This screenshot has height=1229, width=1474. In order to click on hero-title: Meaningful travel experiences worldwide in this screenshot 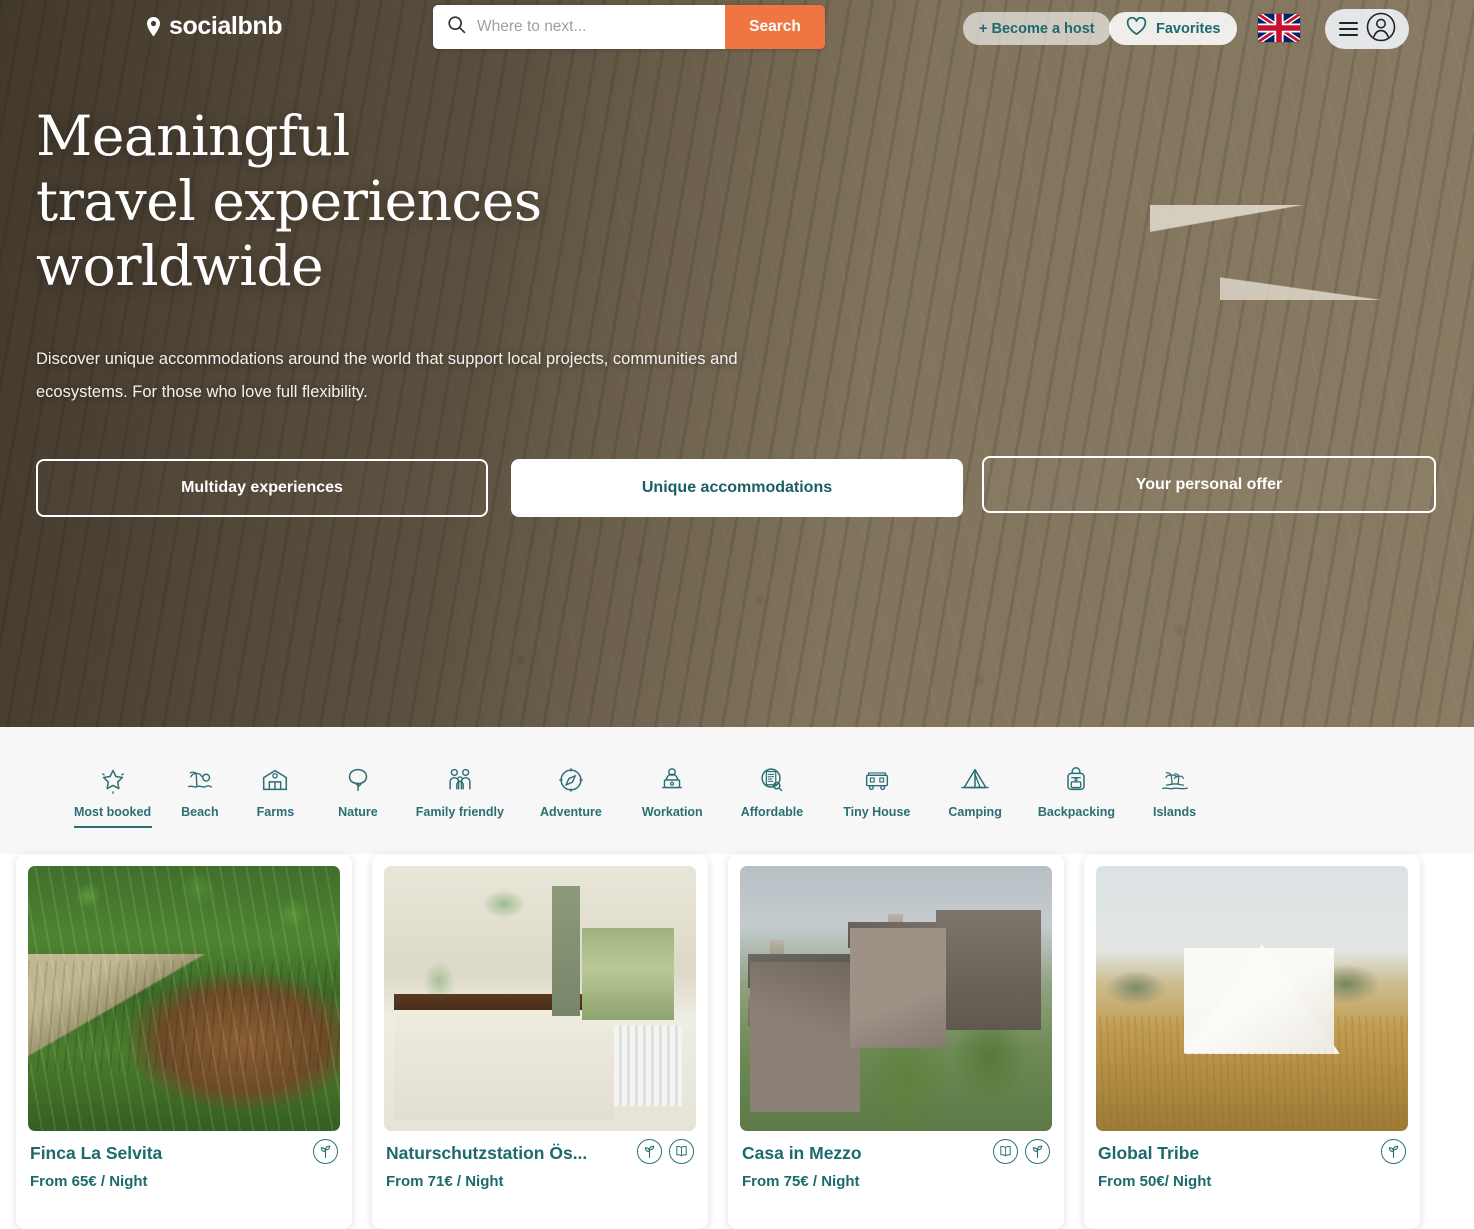, I will do `click(387, 201)`.